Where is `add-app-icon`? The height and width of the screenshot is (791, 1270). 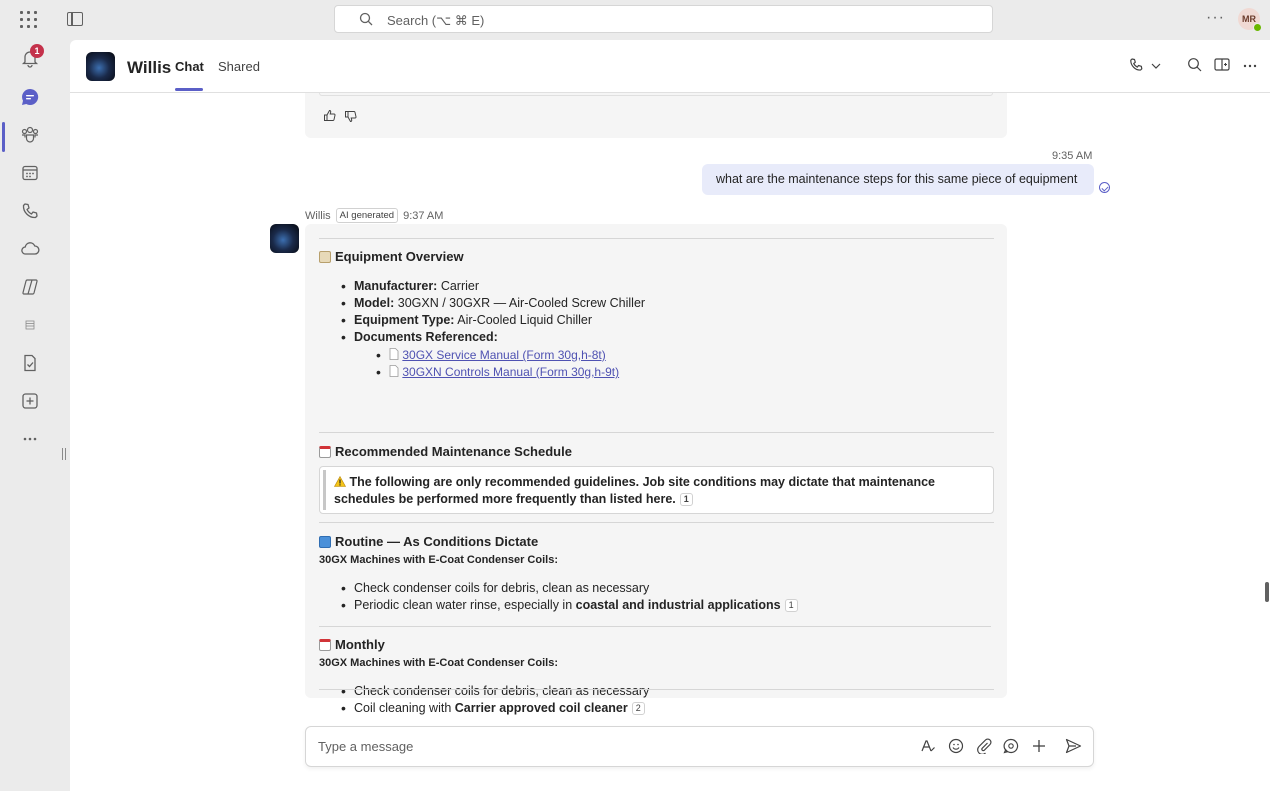
add-app-icon is located at coordinates (30, 401).